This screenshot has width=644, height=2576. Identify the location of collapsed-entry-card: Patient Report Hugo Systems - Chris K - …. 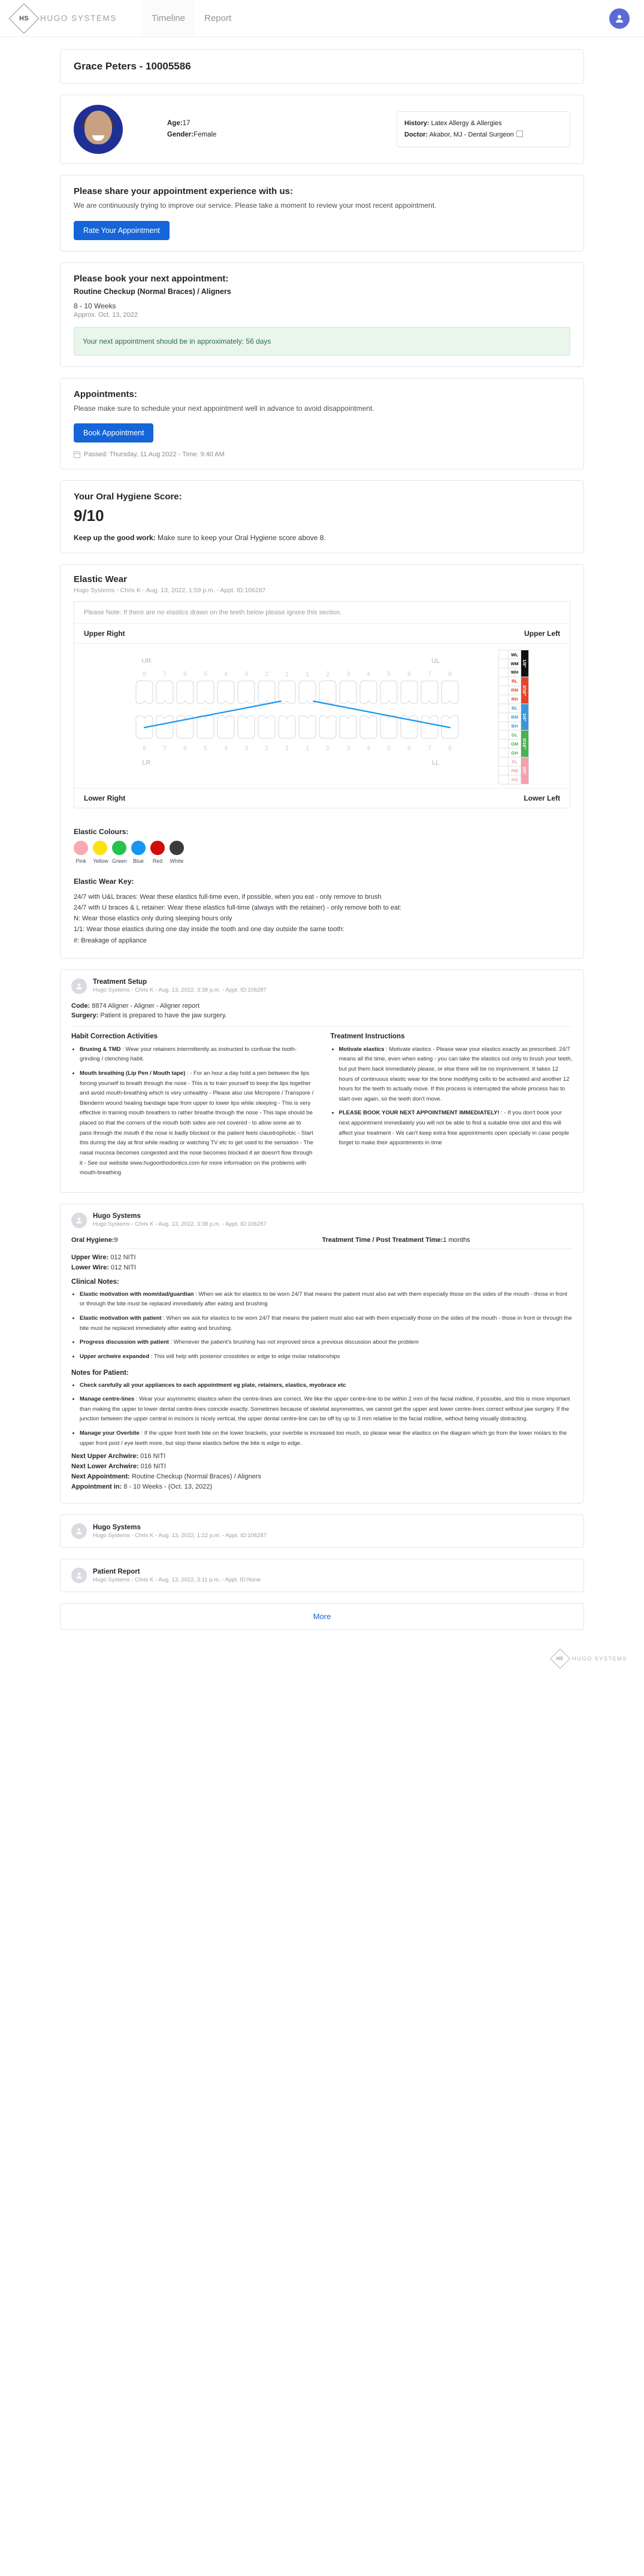
(322, 1576).